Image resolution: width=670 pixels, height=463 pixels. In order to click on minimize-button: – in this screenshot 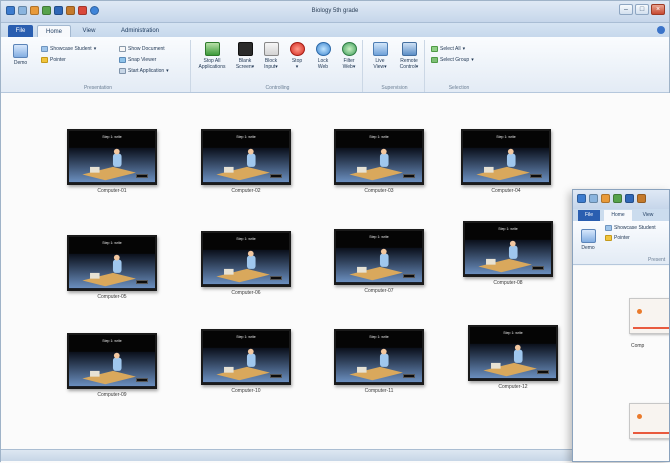, I will do `click(626, 9)`.